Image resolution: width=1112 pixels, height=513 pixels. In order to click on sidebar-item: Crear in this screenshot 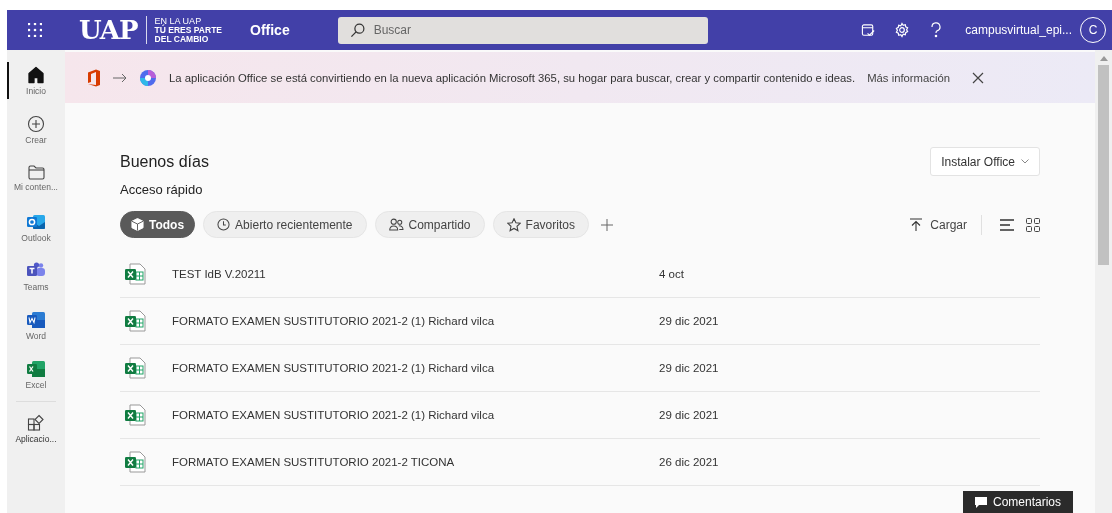, I will do `click(36, 129)`.